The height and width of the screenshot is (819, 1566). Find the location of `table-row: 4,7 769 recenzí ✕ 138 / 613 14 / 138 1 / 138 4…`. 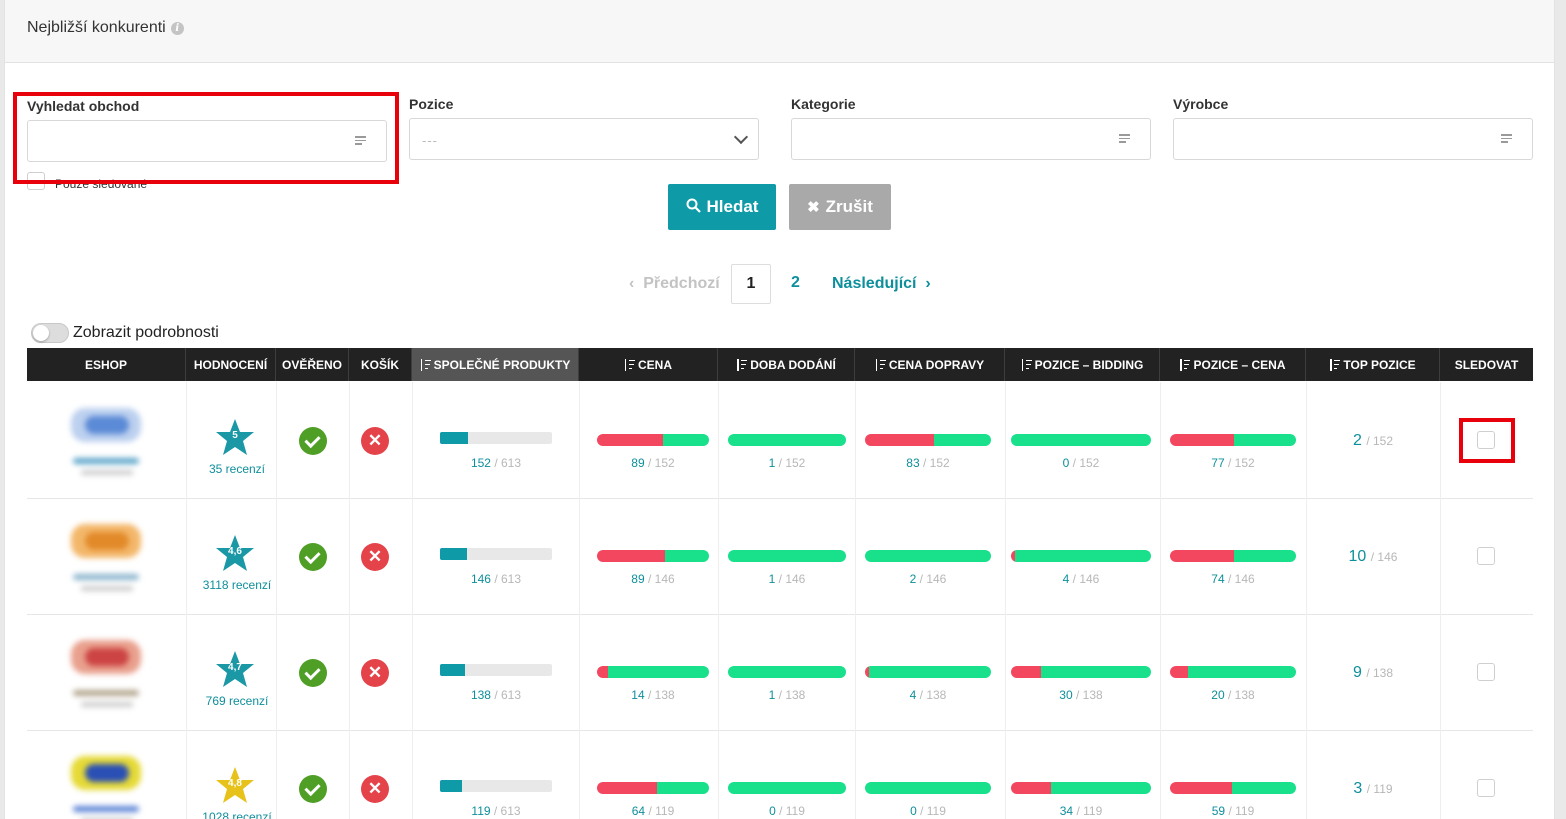

table-row: 4,7 769 recenzí ✕ 138 / 613 14 / 138 1 / 138 4… is located at coordinates (780, 672).